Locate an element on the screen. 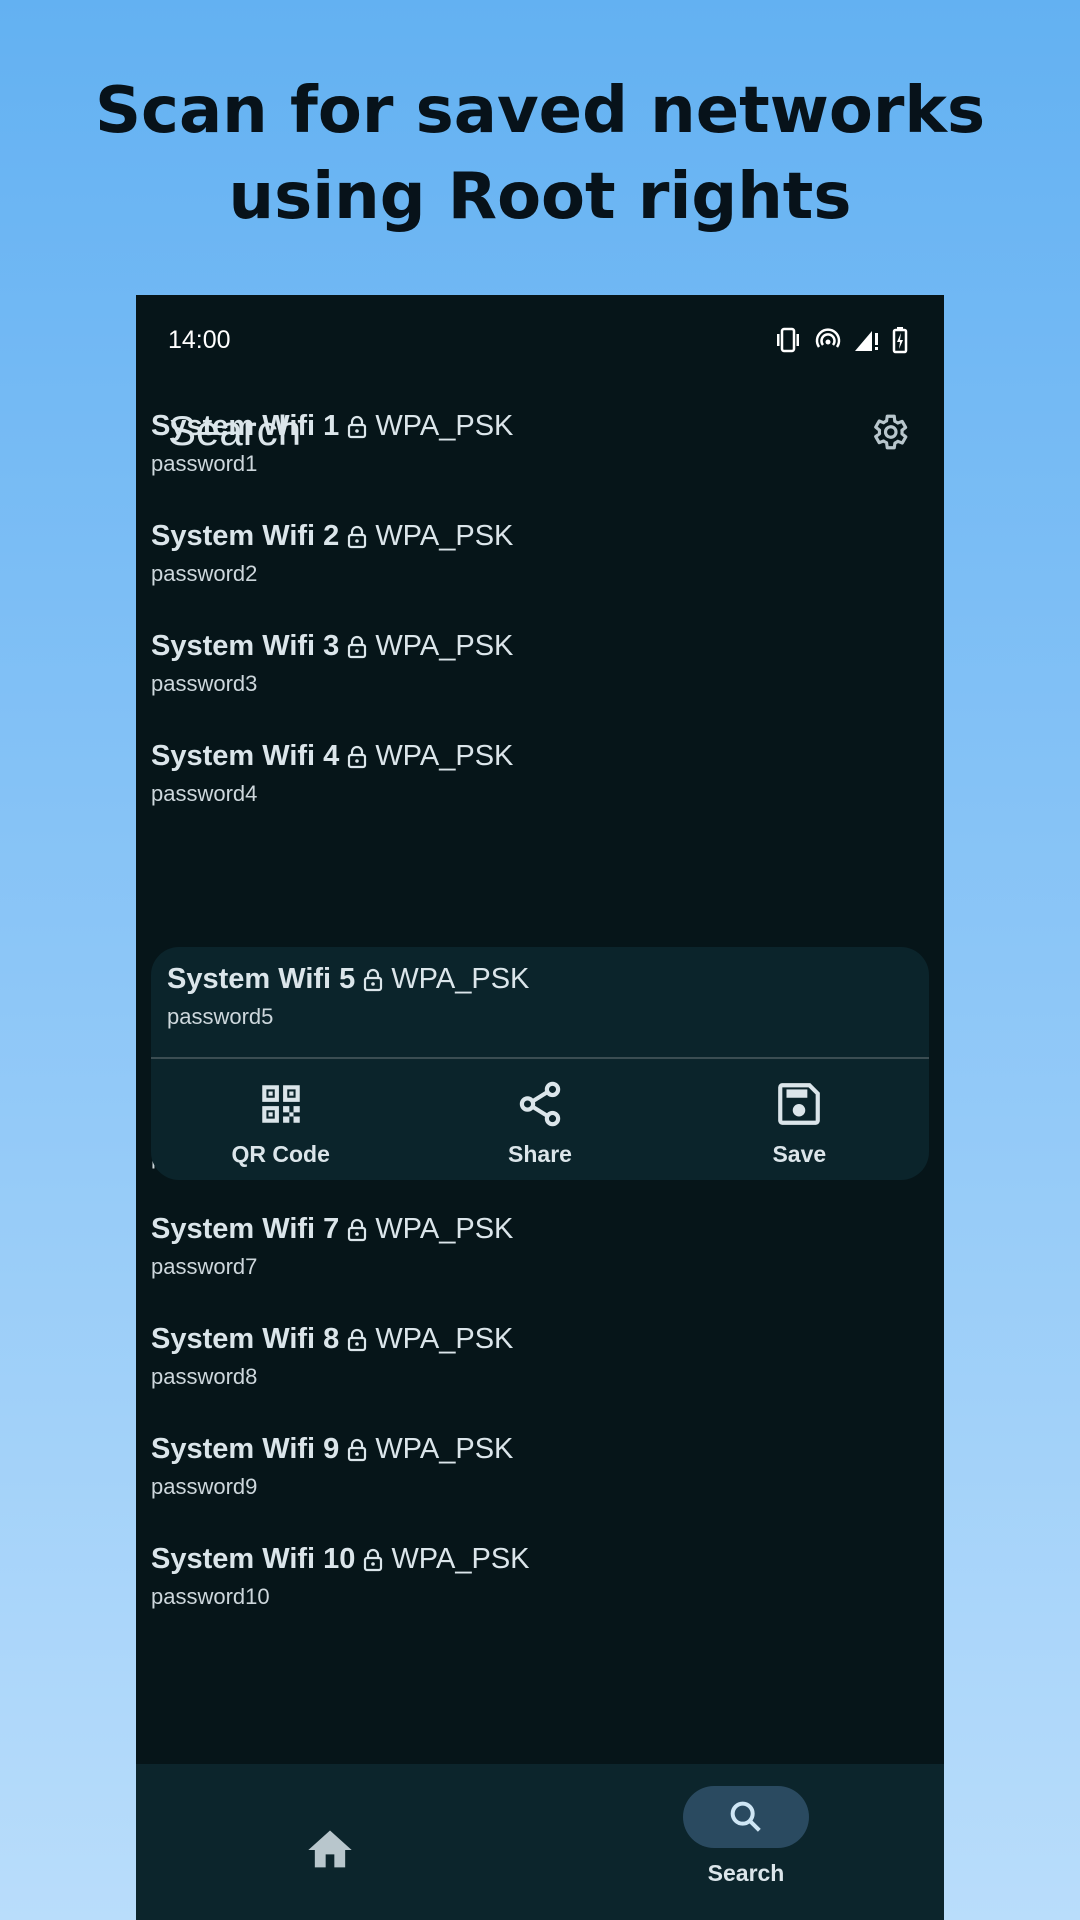 The width and height of the screenshot is (1080, 1920). home-icon is located at coordinates (330, 1850).